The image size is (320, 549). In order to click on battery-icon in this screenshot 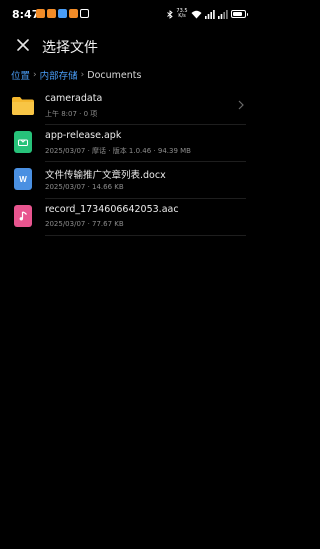, I will do `click(239, 14)`.